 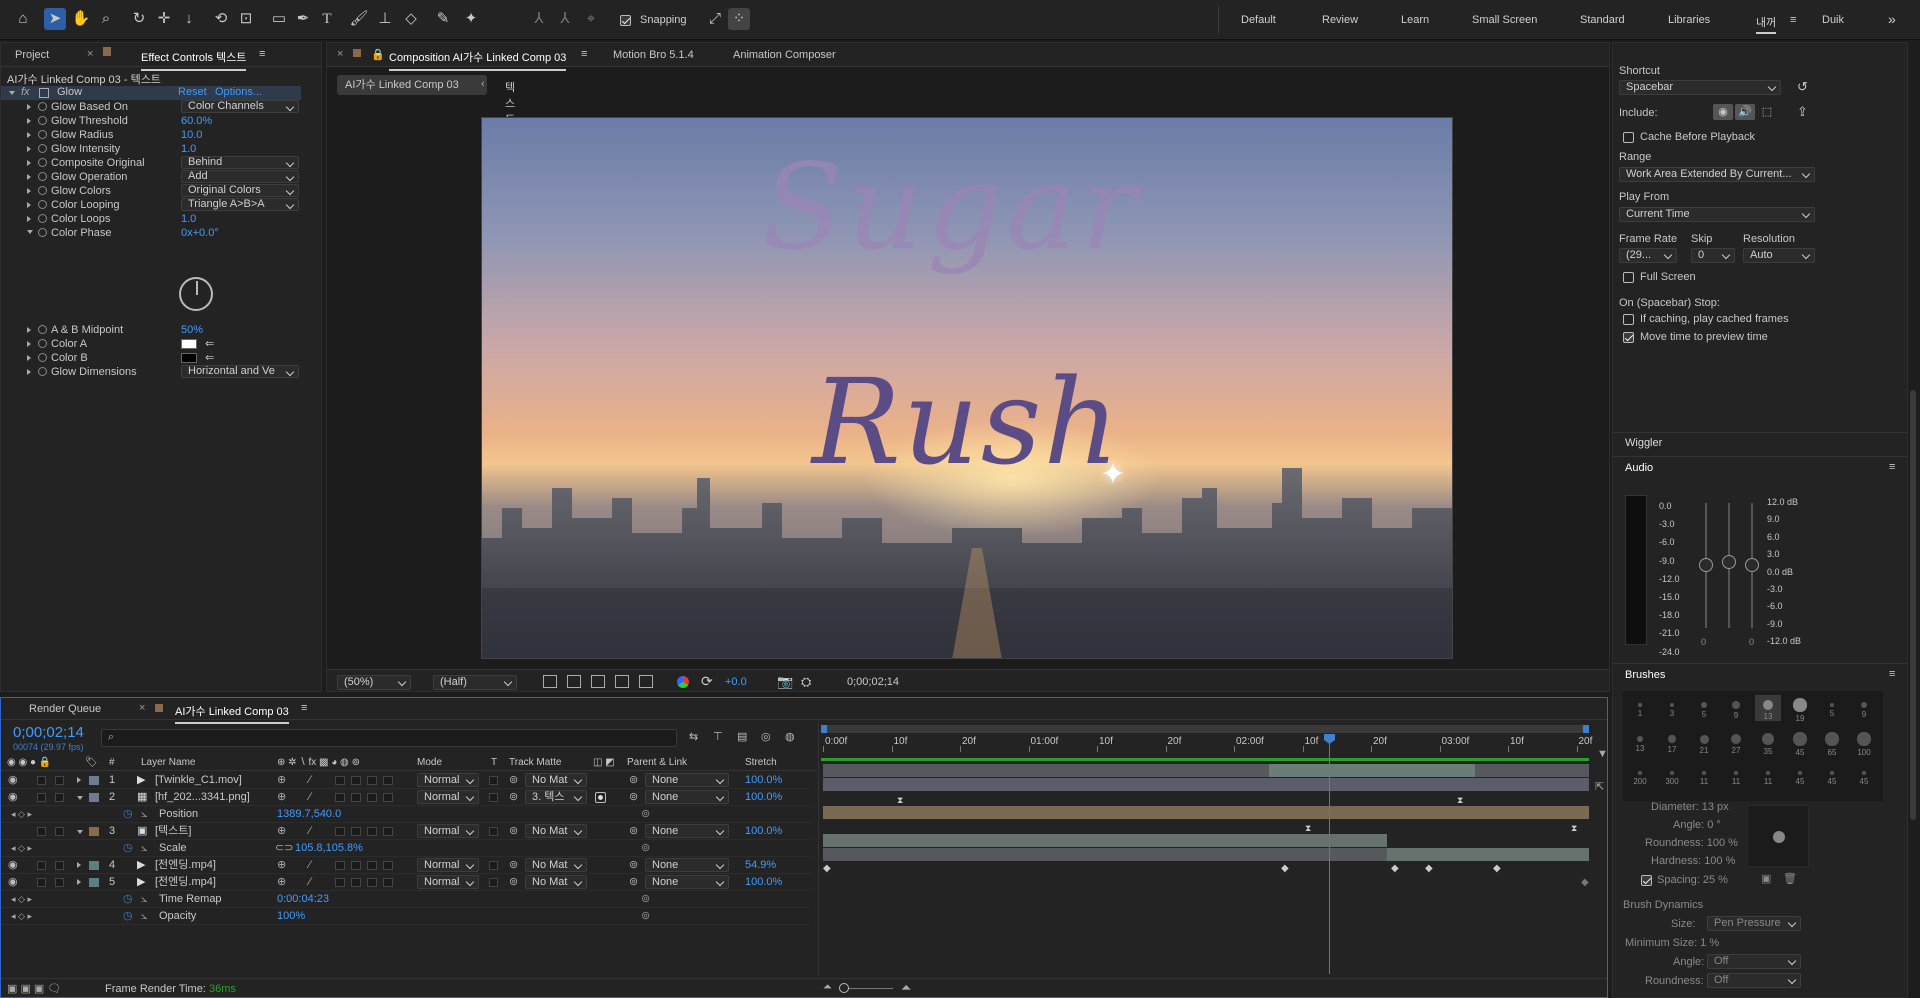 I want to click on brush-preset: 5, so click(x=1704, y=708).